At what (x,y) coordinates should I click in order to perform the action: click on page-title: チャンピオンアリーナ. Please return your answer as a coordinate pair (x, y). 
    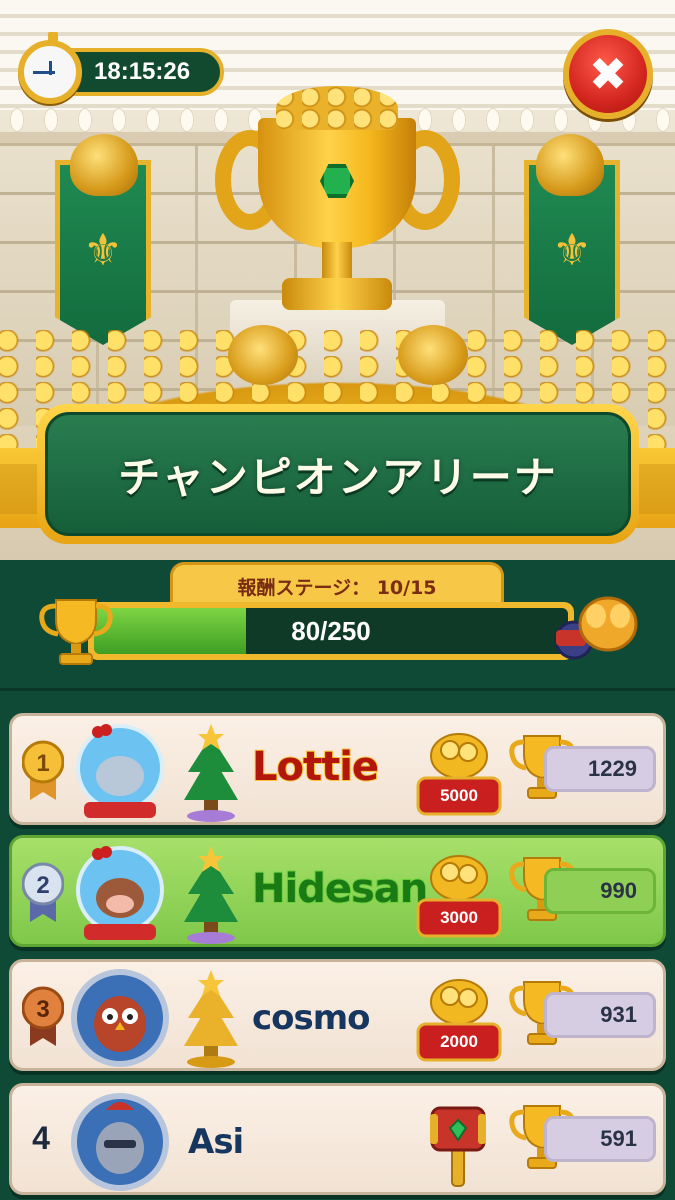
    Looking at the image, I should click on (338, 477).